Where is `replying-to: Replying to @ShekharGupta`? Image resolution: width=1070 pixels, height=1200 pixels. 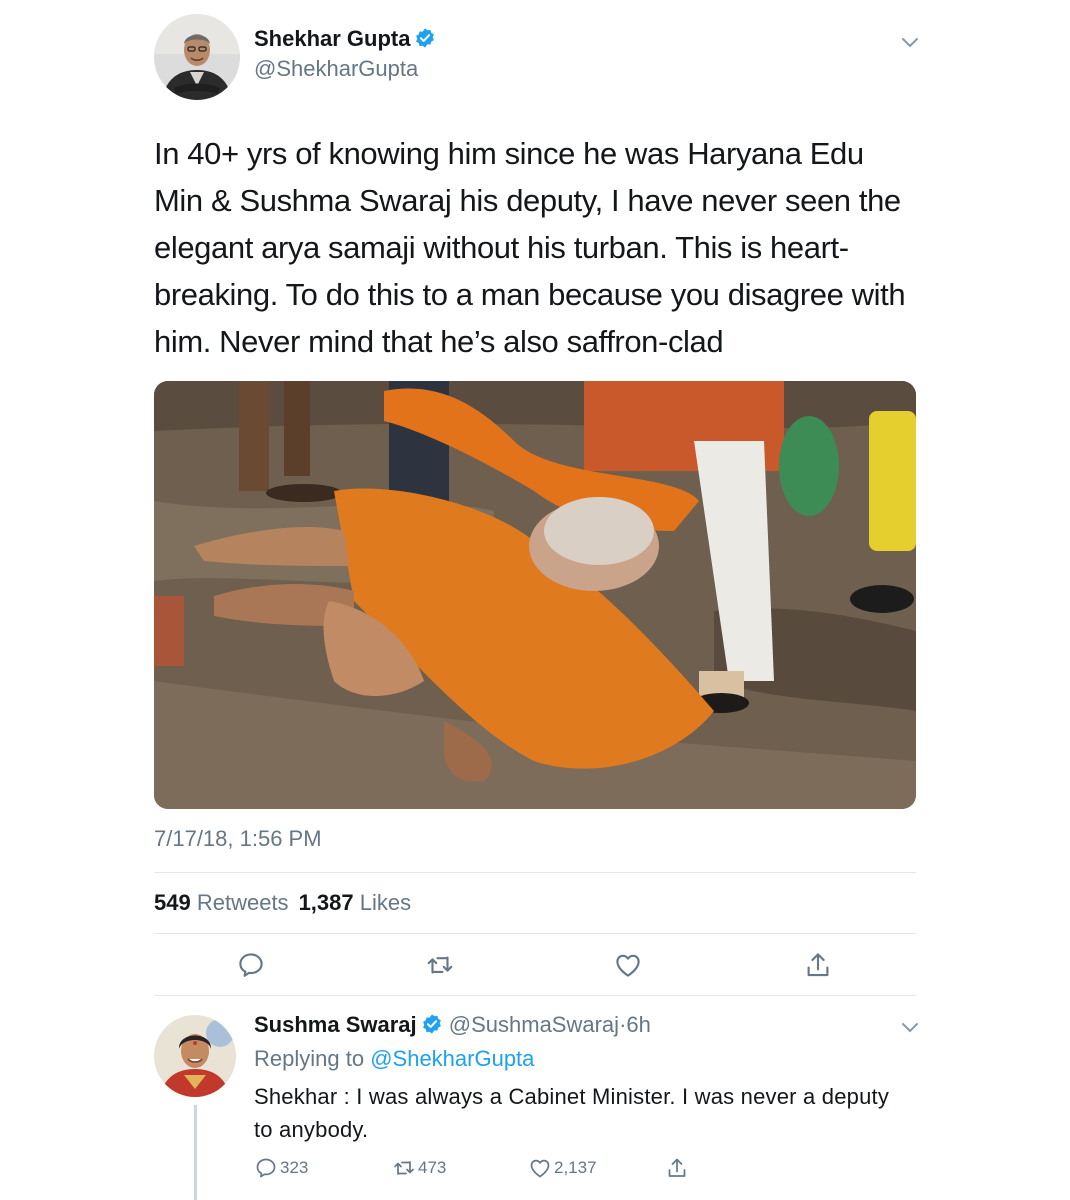 replying-to: Replying to @ShekharGupta is located at coordinates (394, 1059).